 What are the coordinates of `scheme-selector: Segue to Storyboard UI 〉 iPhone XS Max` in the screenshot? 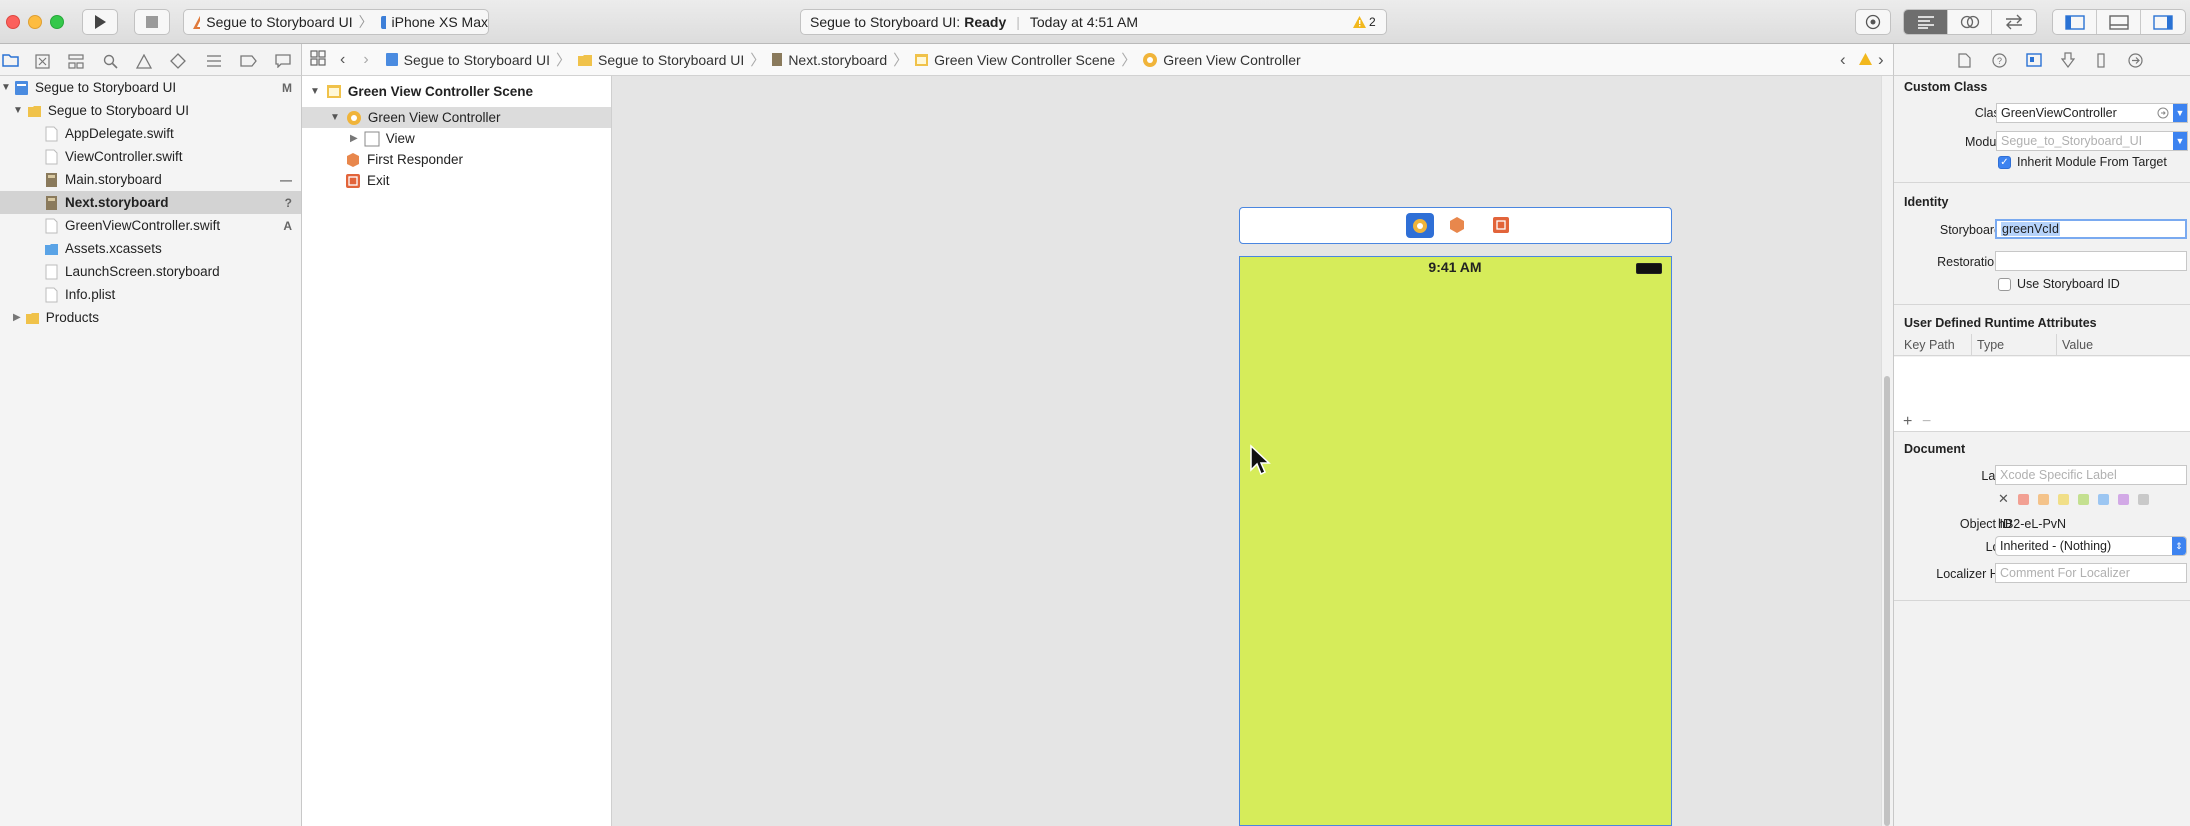 It's located at (336, 22).